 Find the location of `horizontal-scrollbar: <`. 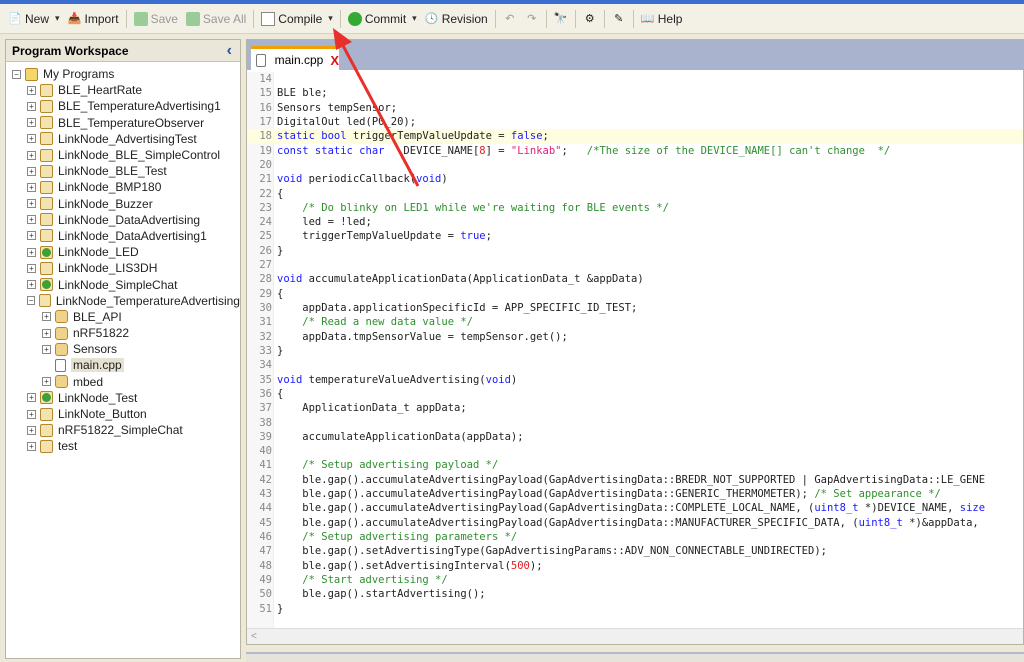

horizontal-scrollbar: < is located at coordinates (635, 636).